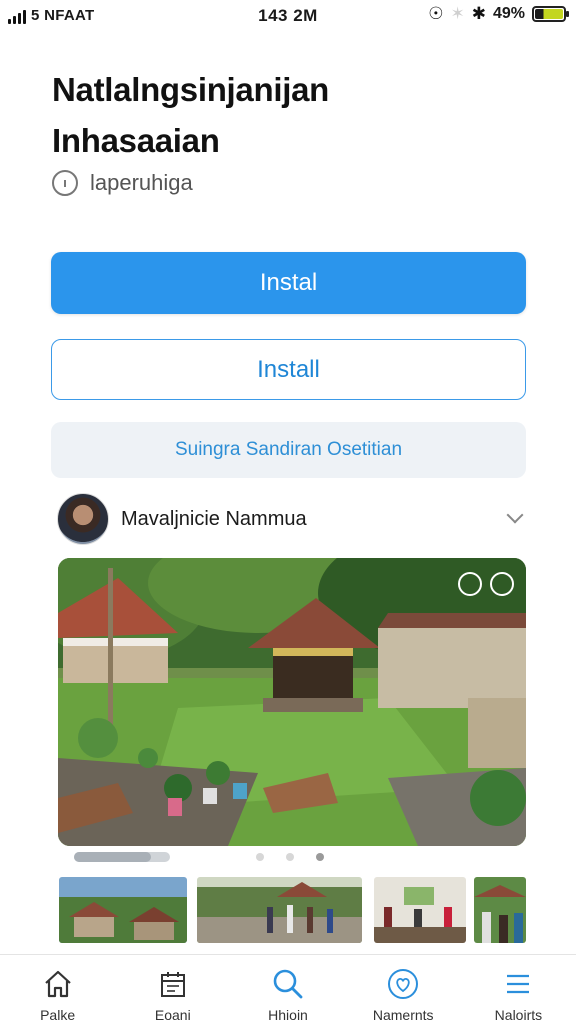 The height and width of the screenshot is (1024, 576). What do you see at coordinates (518, 984) in the screenshot?
I see `menu-icon` at bounding box center [518, 984].